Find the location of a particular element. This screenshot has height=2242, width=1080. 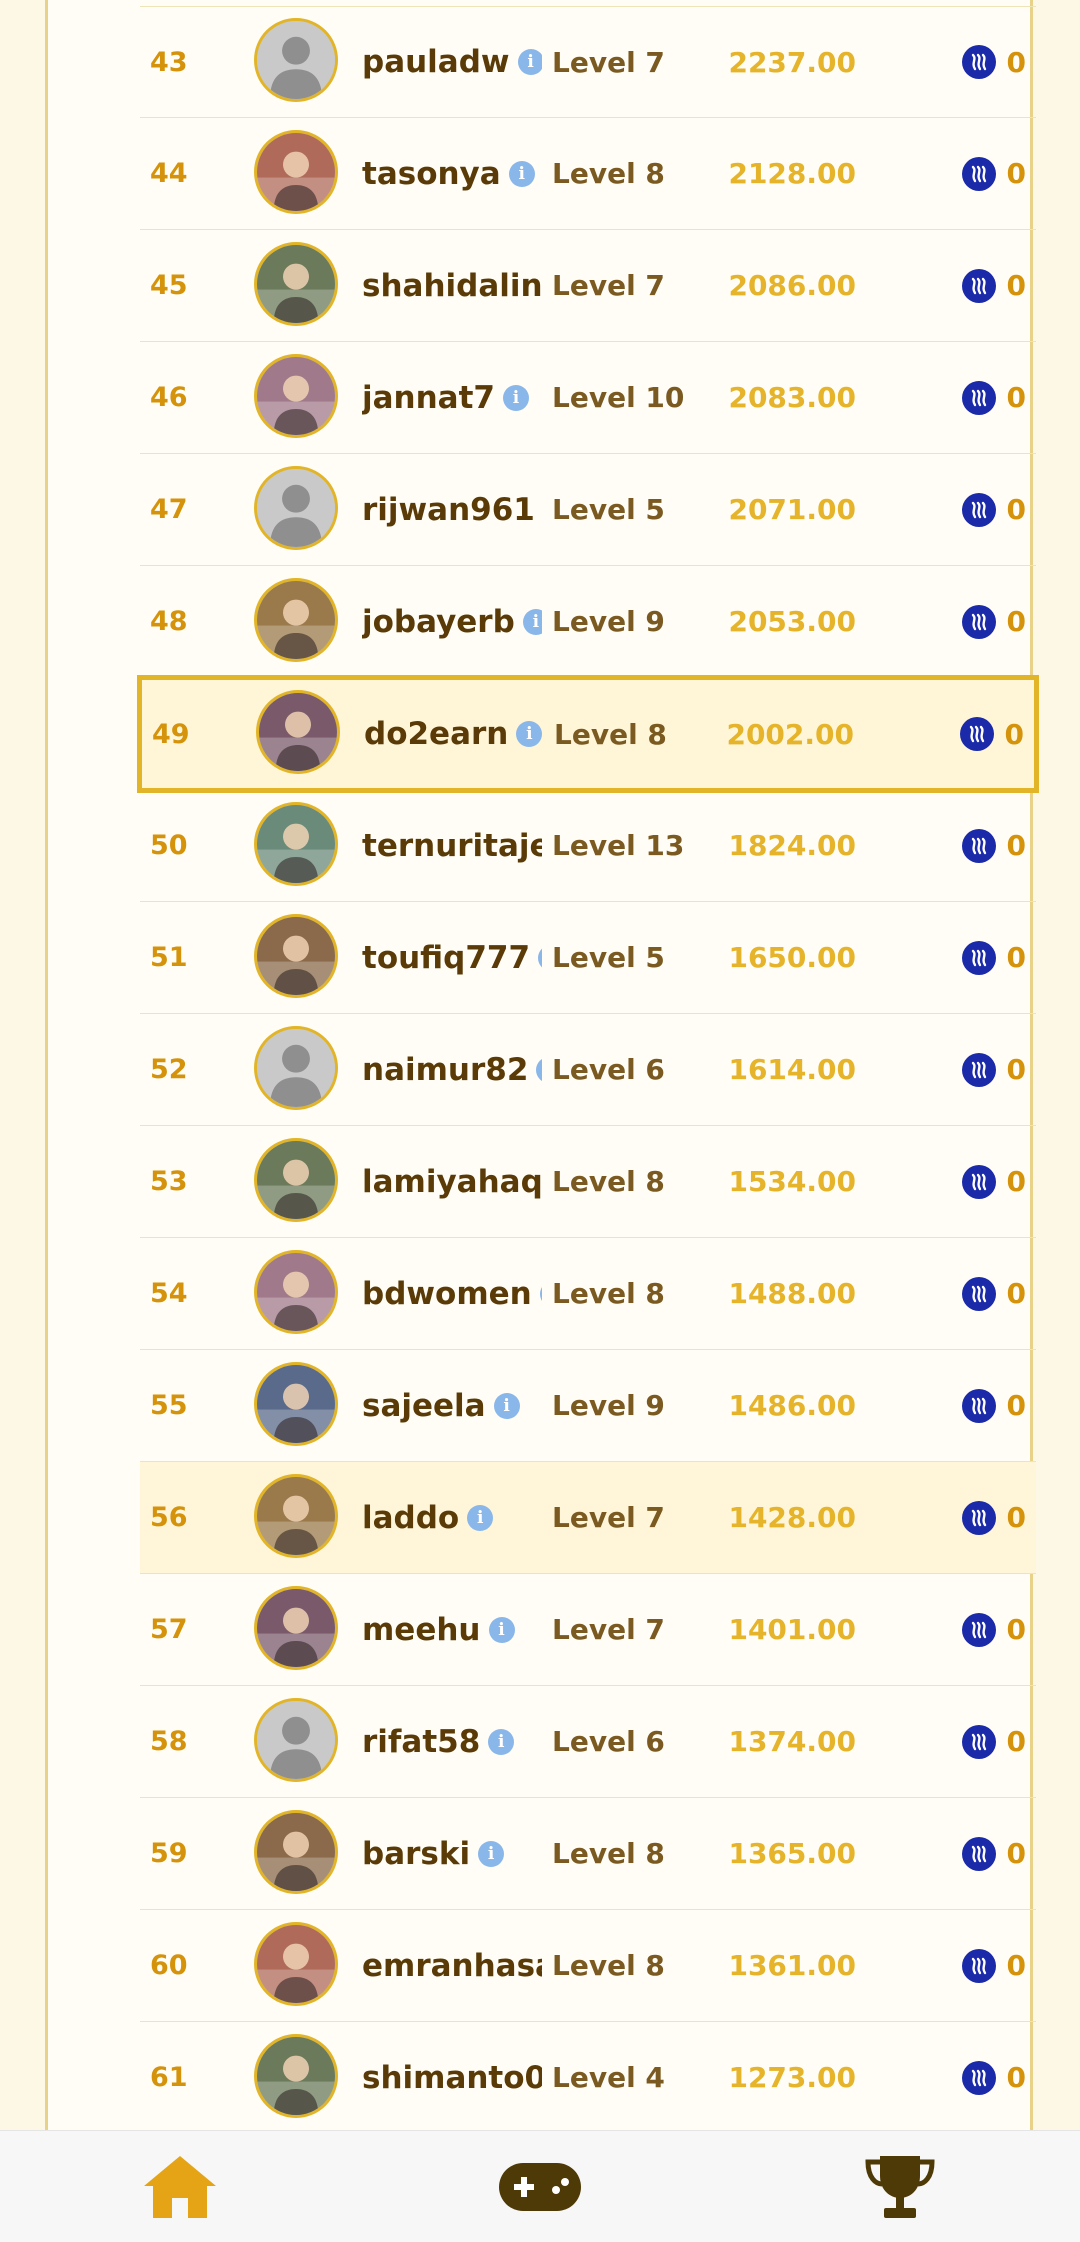

username: lamiyahaqui is located at coordinates (452, 1181).